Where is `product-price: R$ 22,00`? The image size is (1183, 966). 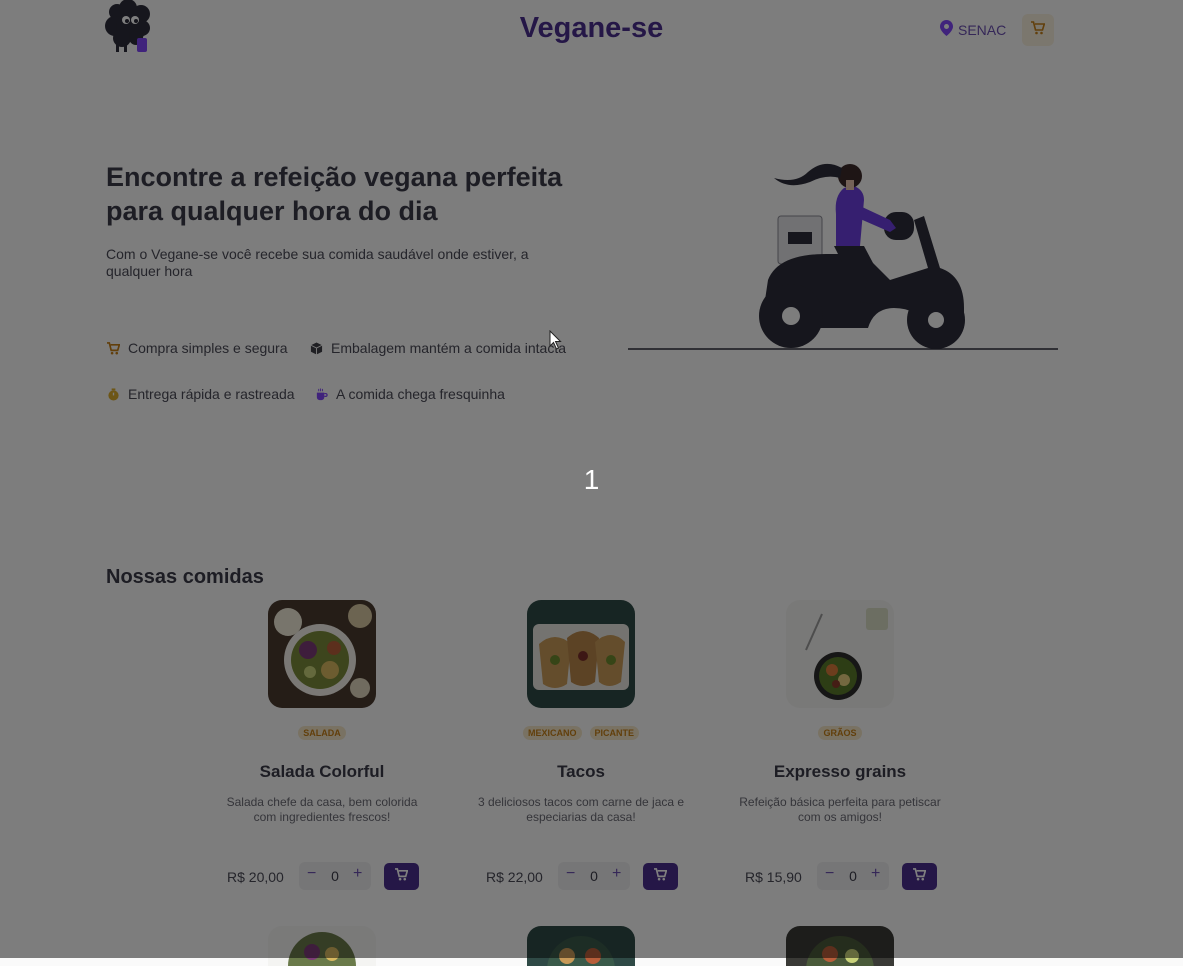
product-price: R$ 22,00 is located at coordinates (514, 877).